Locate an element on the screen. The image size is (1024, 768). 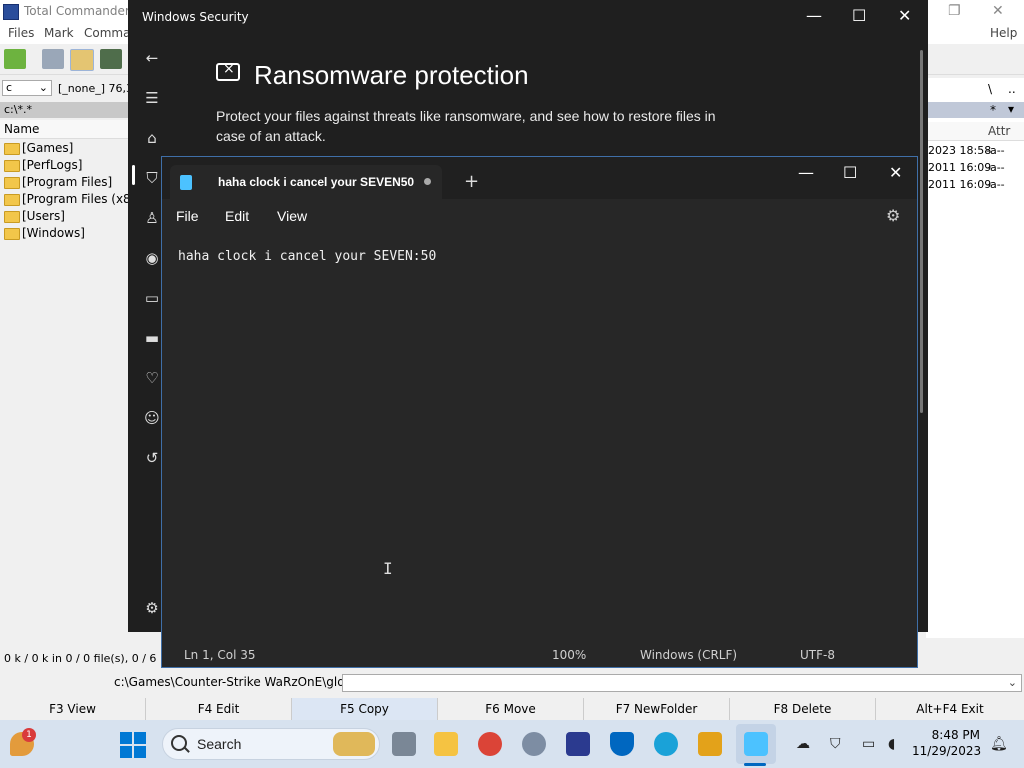
list-item: [Games] is located at coordinates (65, 148).